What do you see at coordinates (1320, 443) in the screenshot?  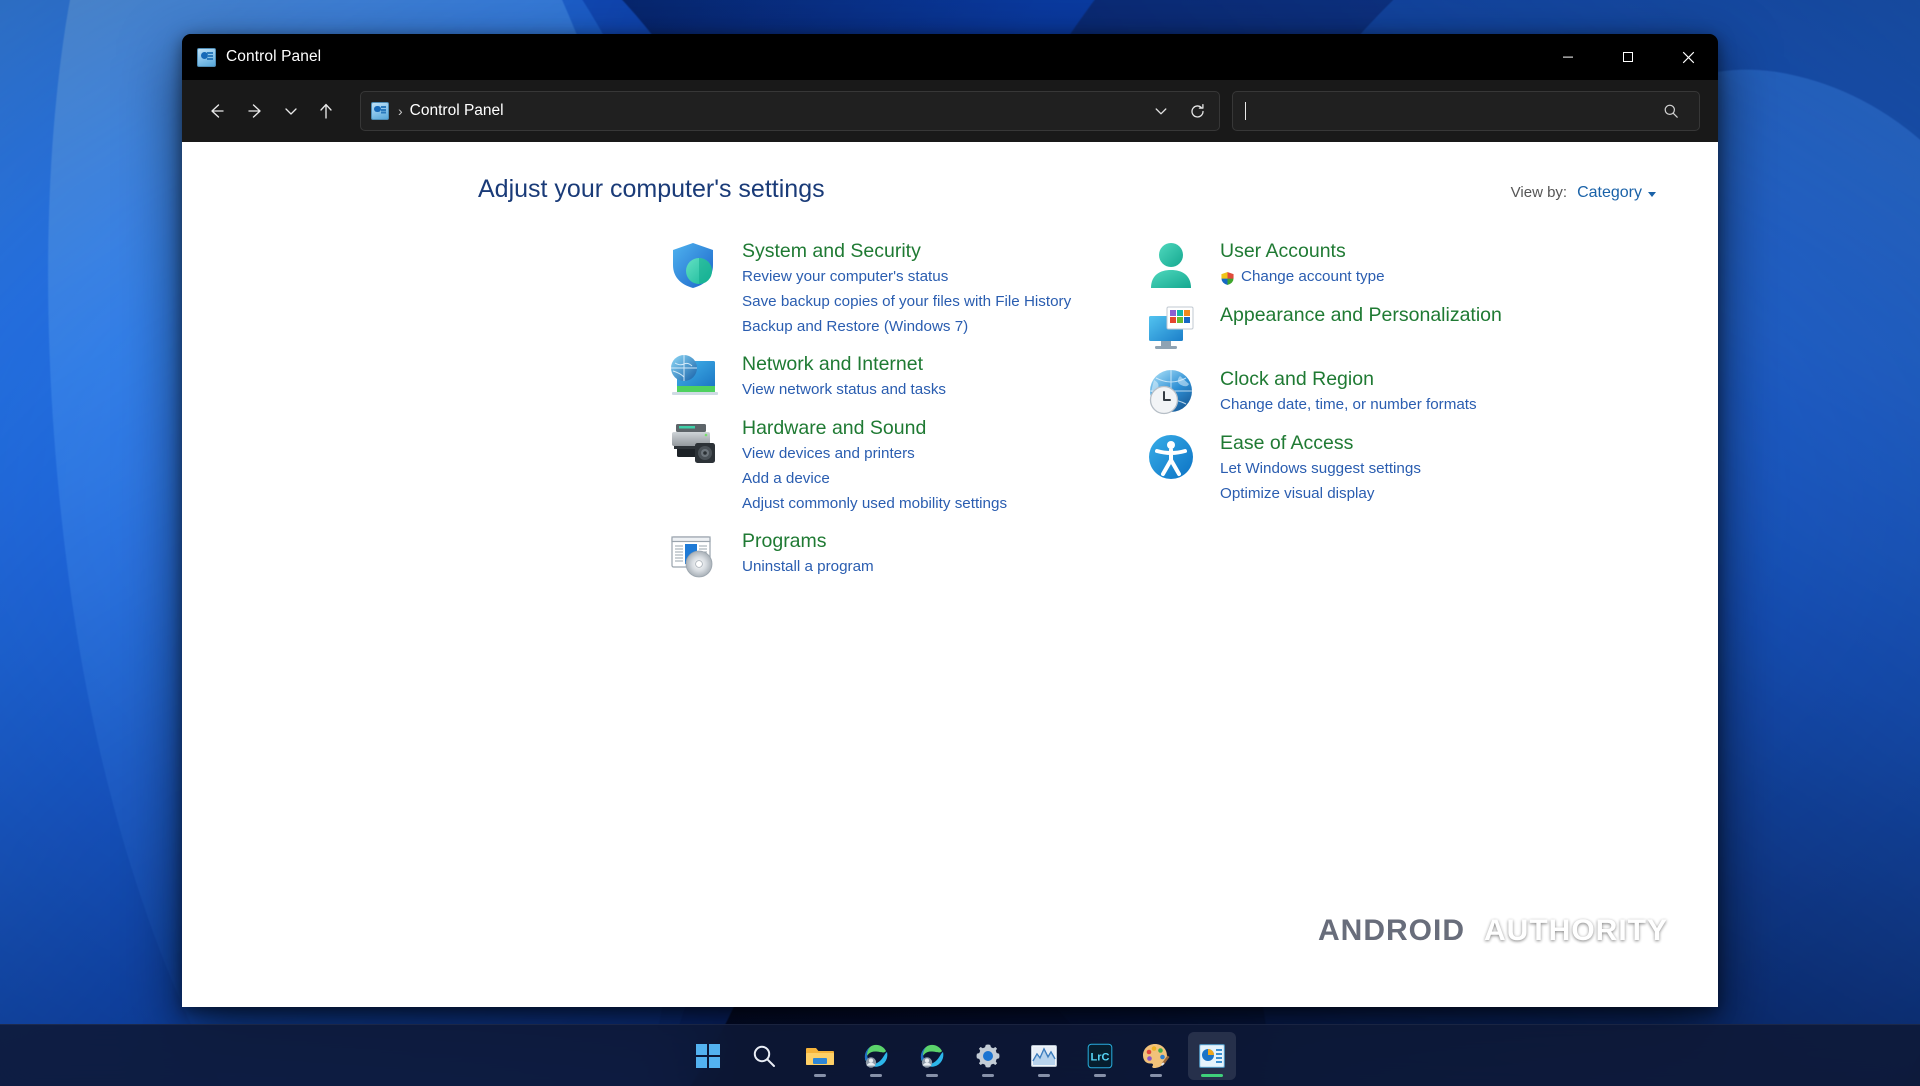 I see `category-title: Ease of Access` at bounding box center [1320, 443].